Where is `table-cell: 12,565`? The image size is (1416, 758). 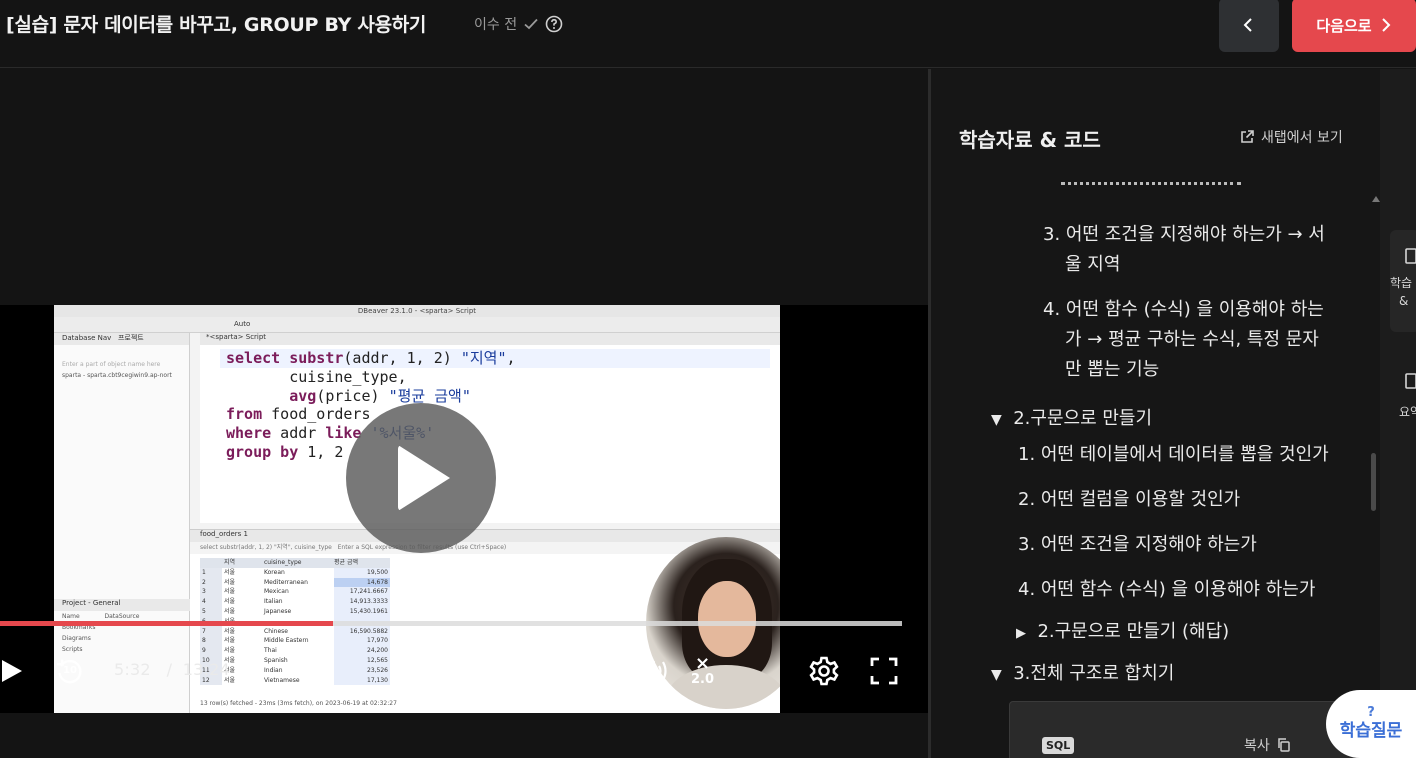
table-cell: 12,565 is located at coordinates (362, 660).